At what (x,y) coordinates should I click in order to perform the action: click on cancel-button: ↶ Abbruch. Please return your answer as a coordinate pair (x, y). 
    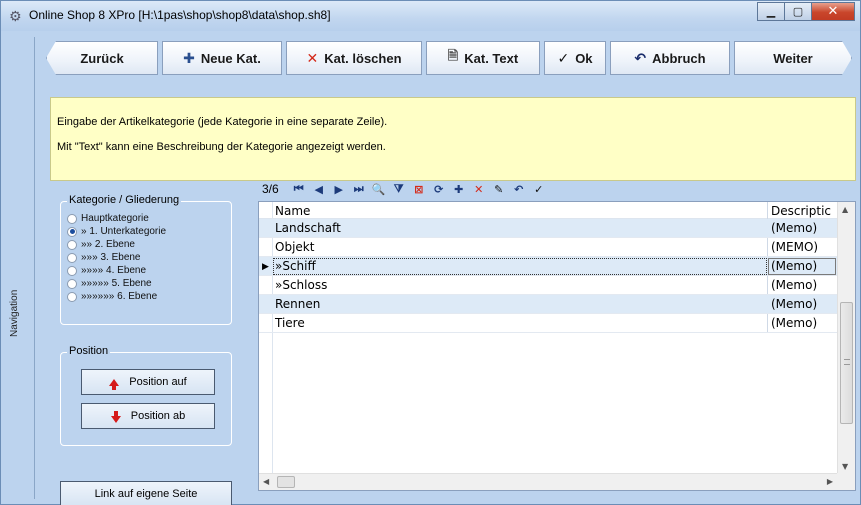
    Looking at the image, I should click on (670, 58).